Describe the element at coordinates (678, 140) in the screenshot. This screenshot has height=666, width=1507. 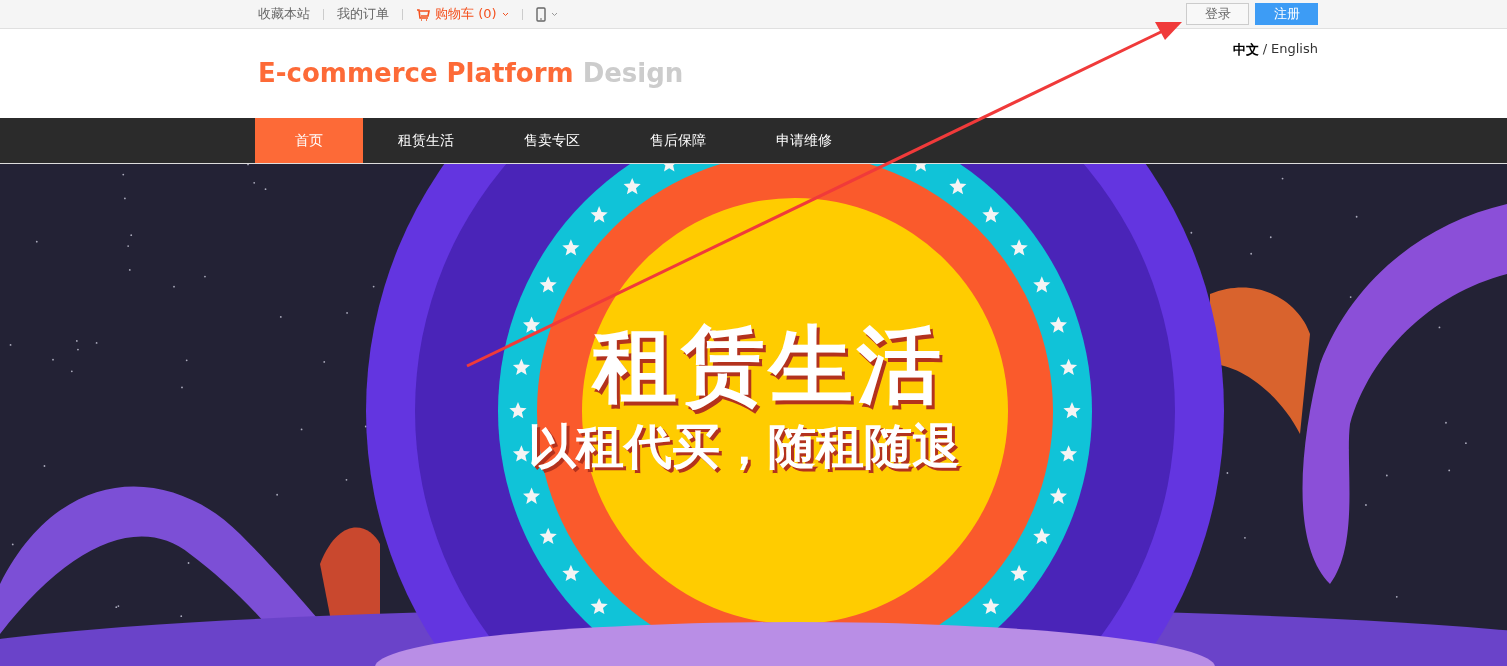
I see `nav-tab: 售后保障` at that location.